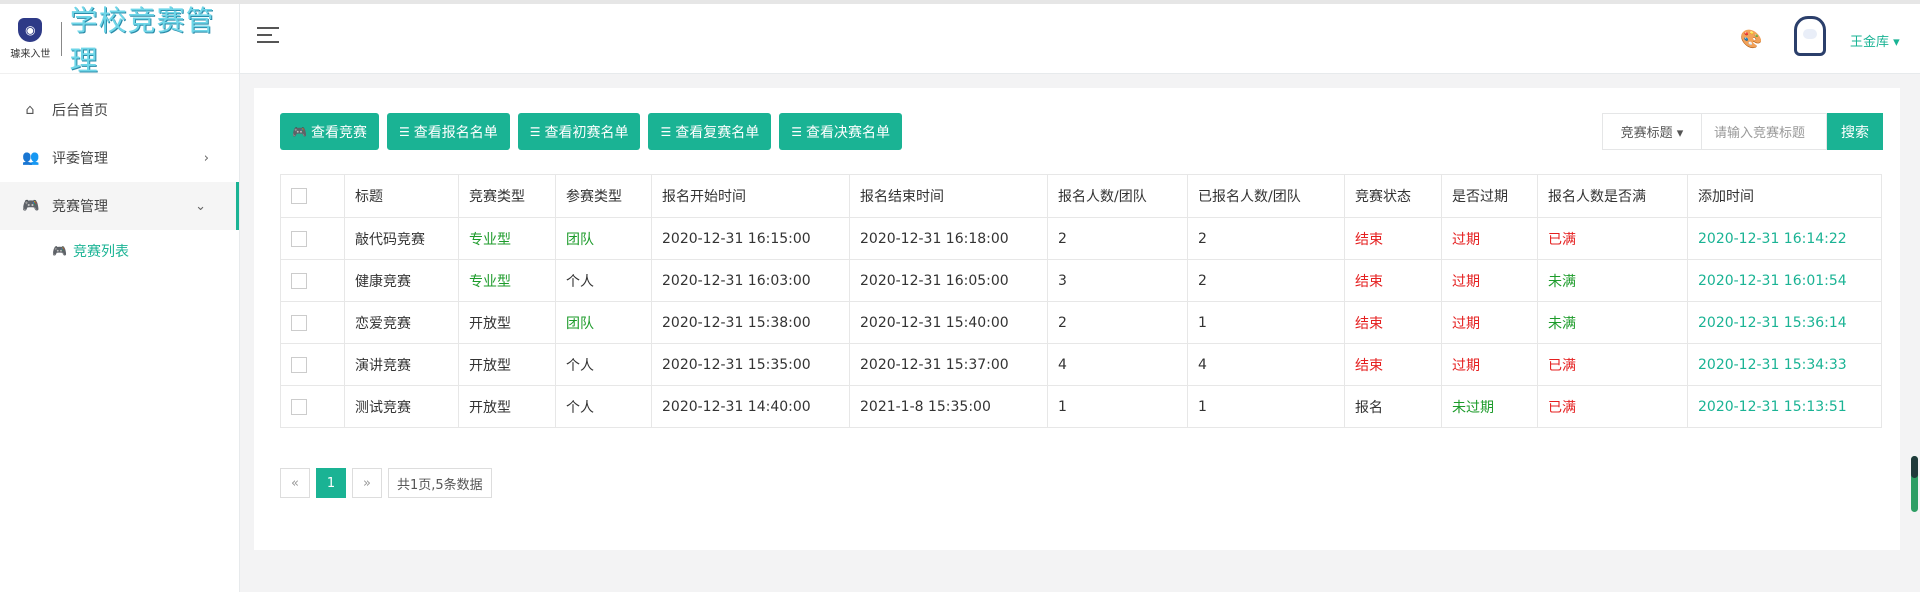  What do you see at coordinates (80, 207) in the screenshot?
I see `sidebar-item-label: 竞赛管理` at bounding box center [80, 207].